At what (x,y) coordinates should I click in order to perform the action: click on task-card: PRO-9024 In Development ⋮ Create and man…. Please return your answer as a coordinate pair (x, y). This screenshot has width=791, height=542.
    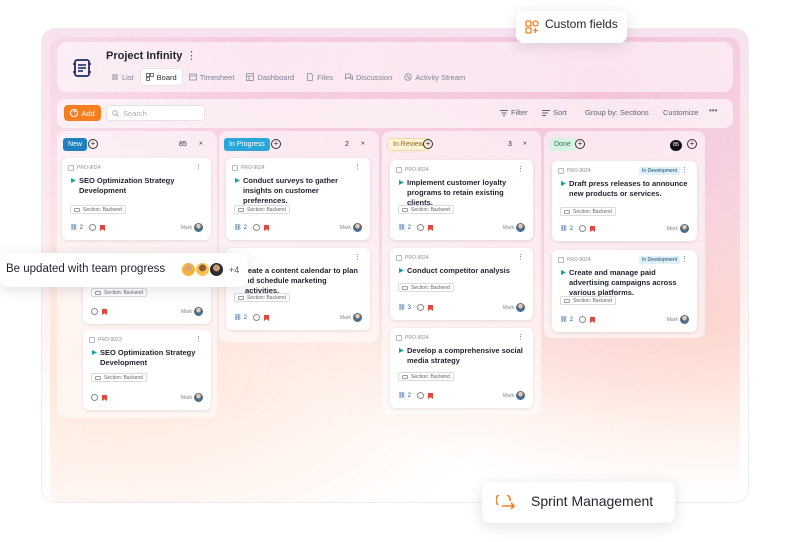
    Looking at the image, I should click on (624, 291).